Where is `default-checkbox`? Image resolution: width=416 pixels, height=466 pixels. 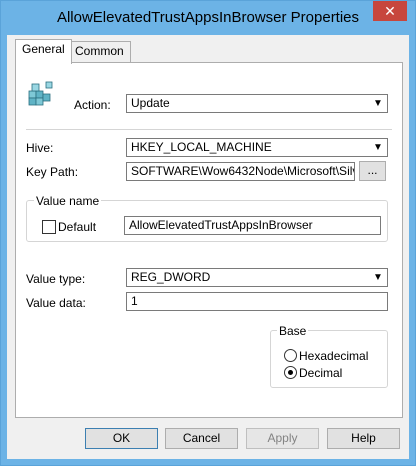 default-checkbox is located at coordinates (49, 227).